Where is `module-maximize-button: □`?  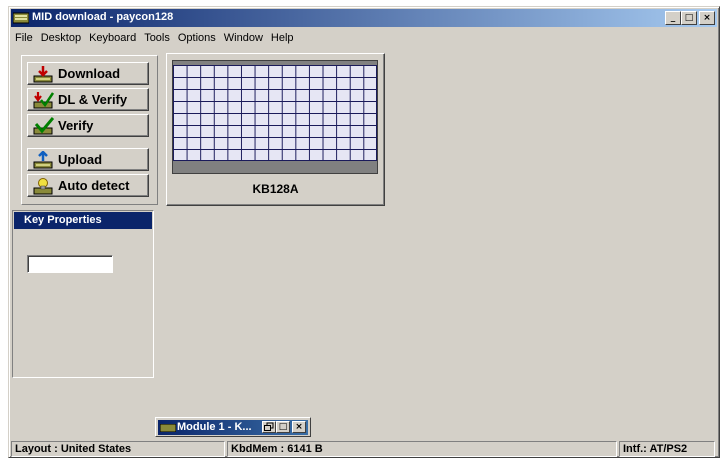
module-maximize-button: □ is located at coordinates (283, 427).